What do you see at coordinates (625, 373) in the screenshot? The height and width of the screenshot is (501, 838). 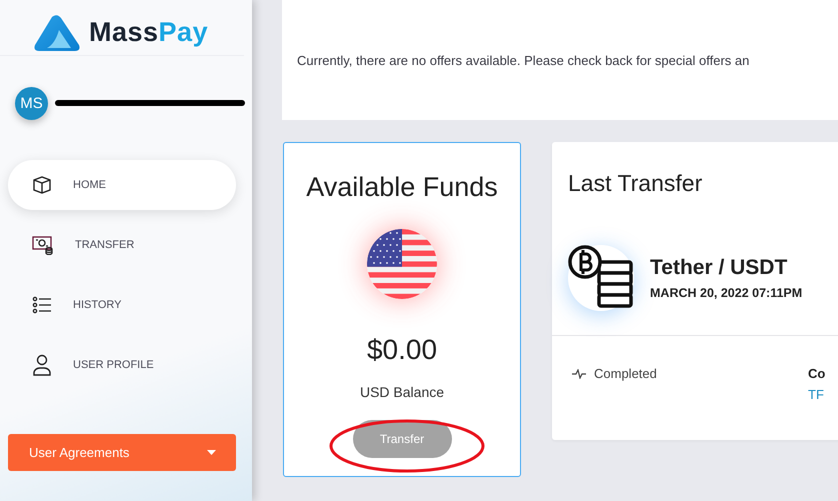 I see `status-text: Completed` at bounding box center [625, 373].